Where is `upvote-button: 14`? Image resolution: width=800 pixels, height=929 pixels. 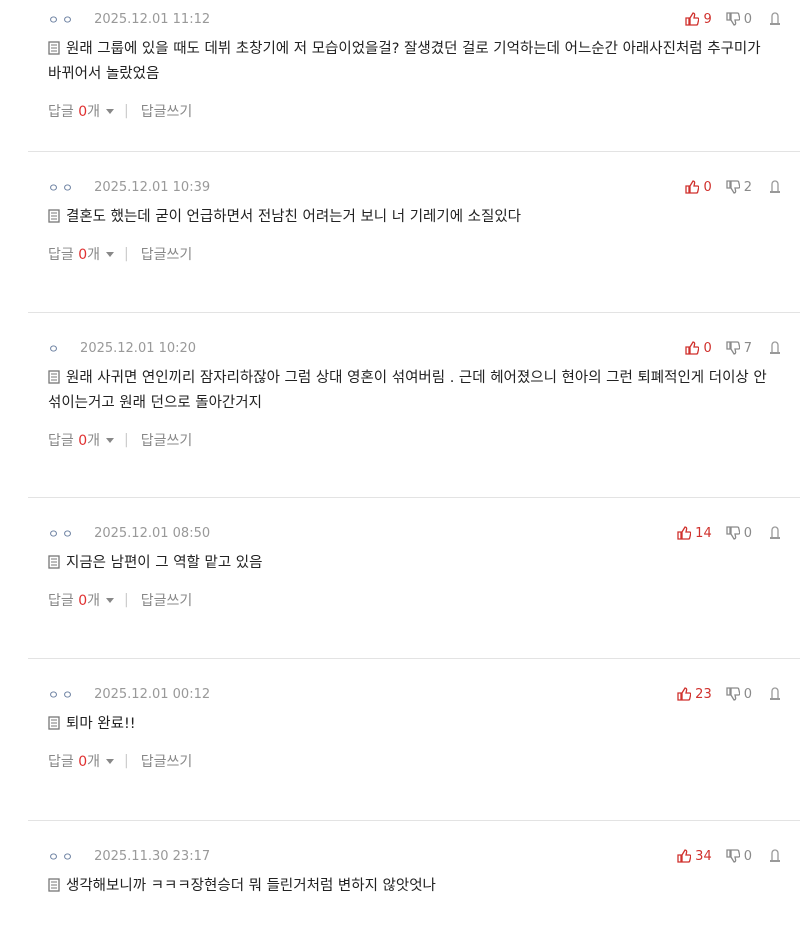 upvote-button: 14 is located at coordinates (694, 533).